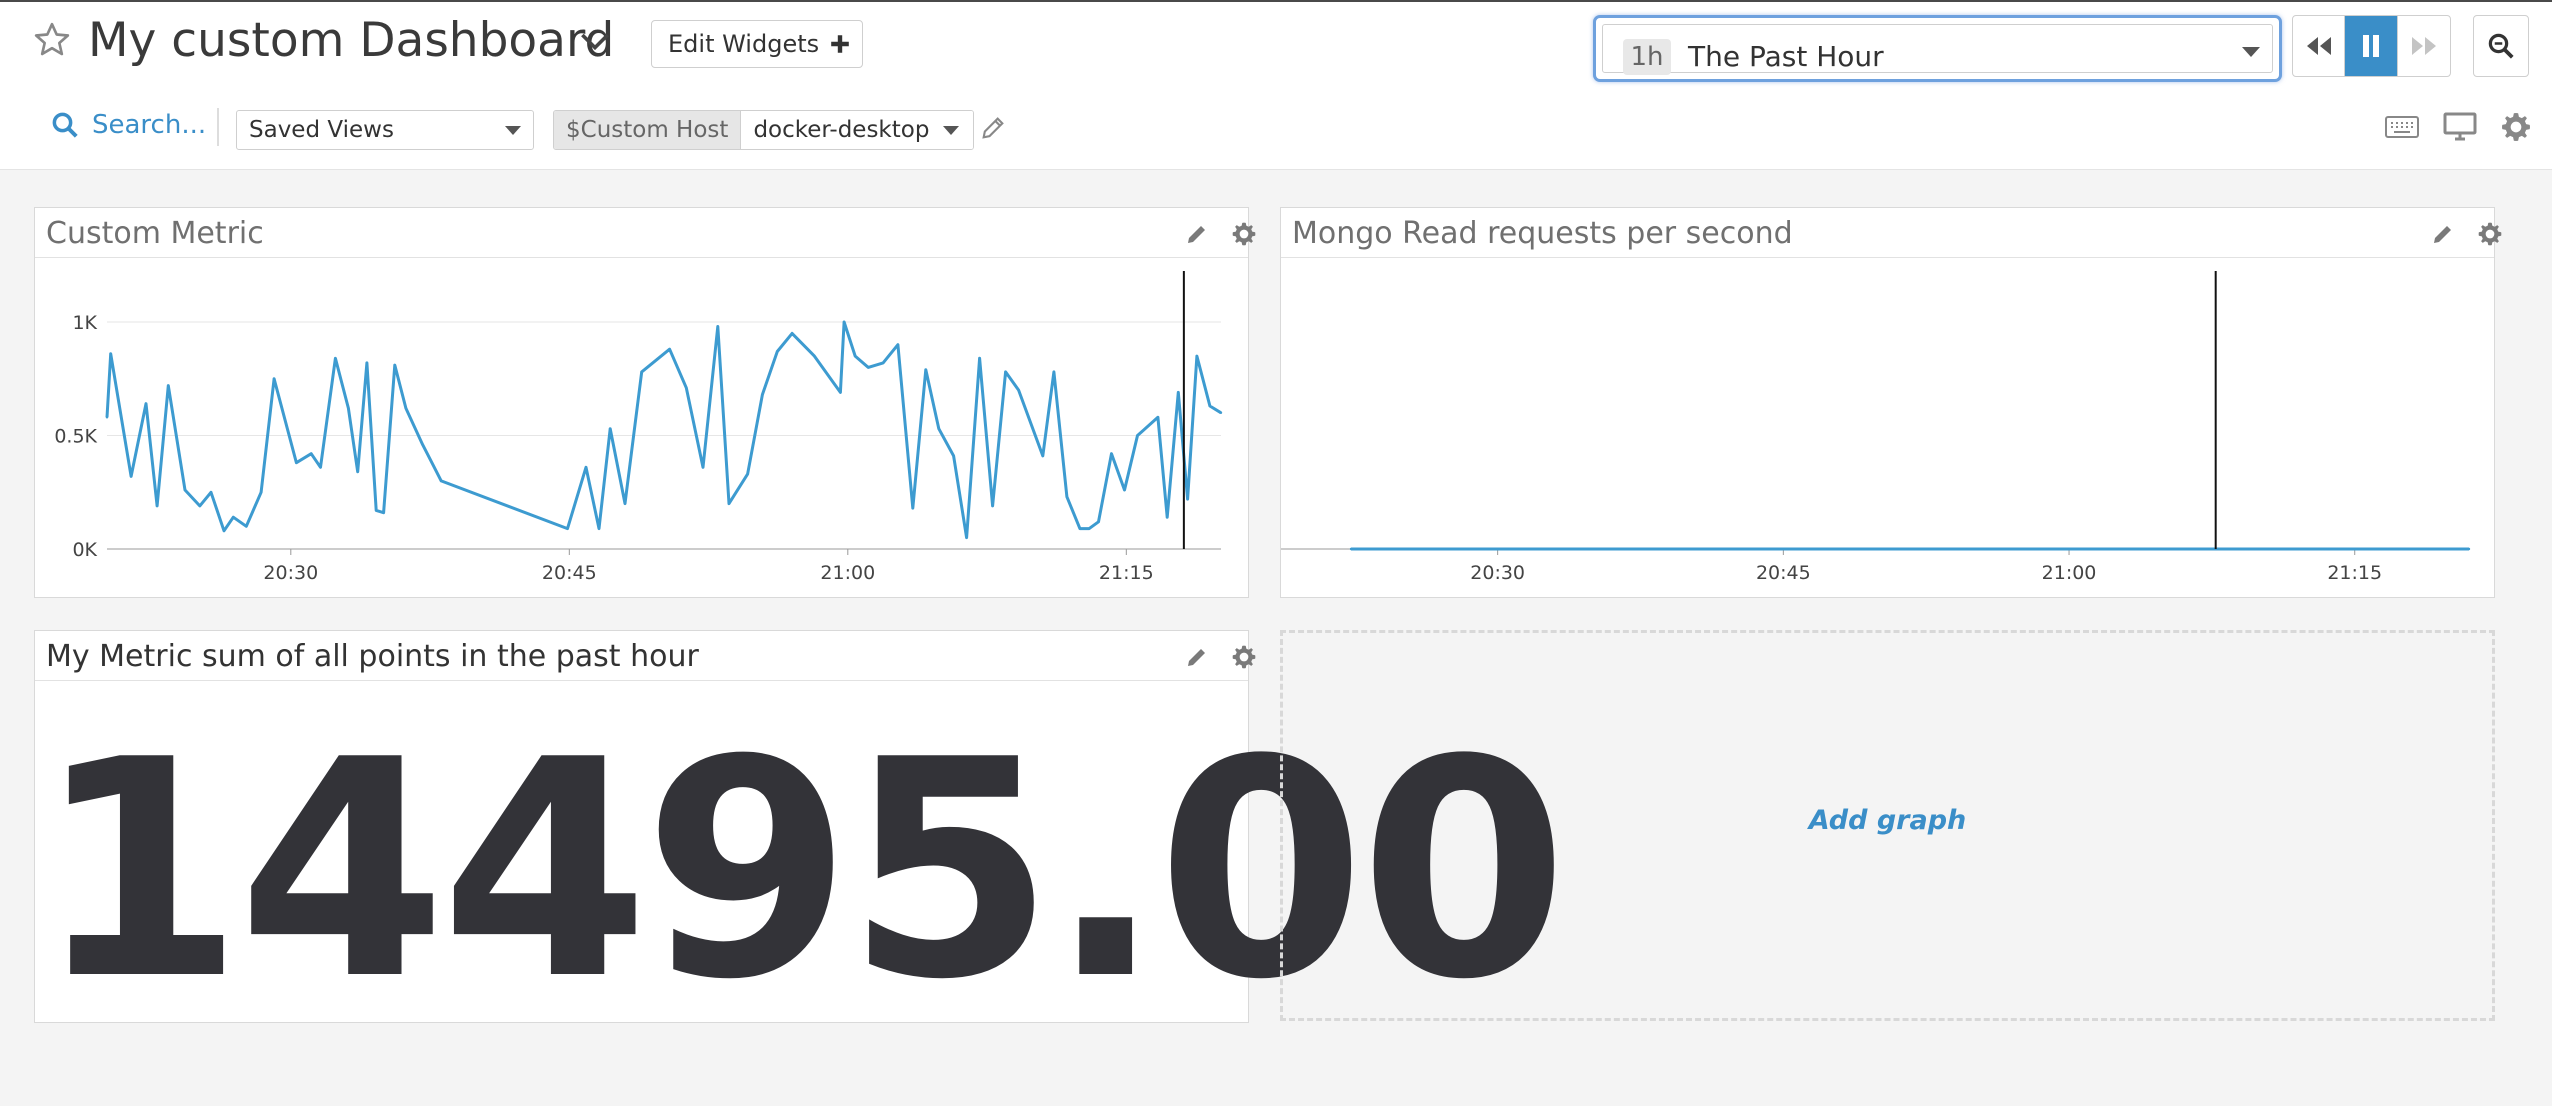 This screenshot has height=1106, width=2552. What do you see at coordinates (84, 323) in the screenshot?
I see `y-tick-label: 1K` at bounding box center [84, 323].